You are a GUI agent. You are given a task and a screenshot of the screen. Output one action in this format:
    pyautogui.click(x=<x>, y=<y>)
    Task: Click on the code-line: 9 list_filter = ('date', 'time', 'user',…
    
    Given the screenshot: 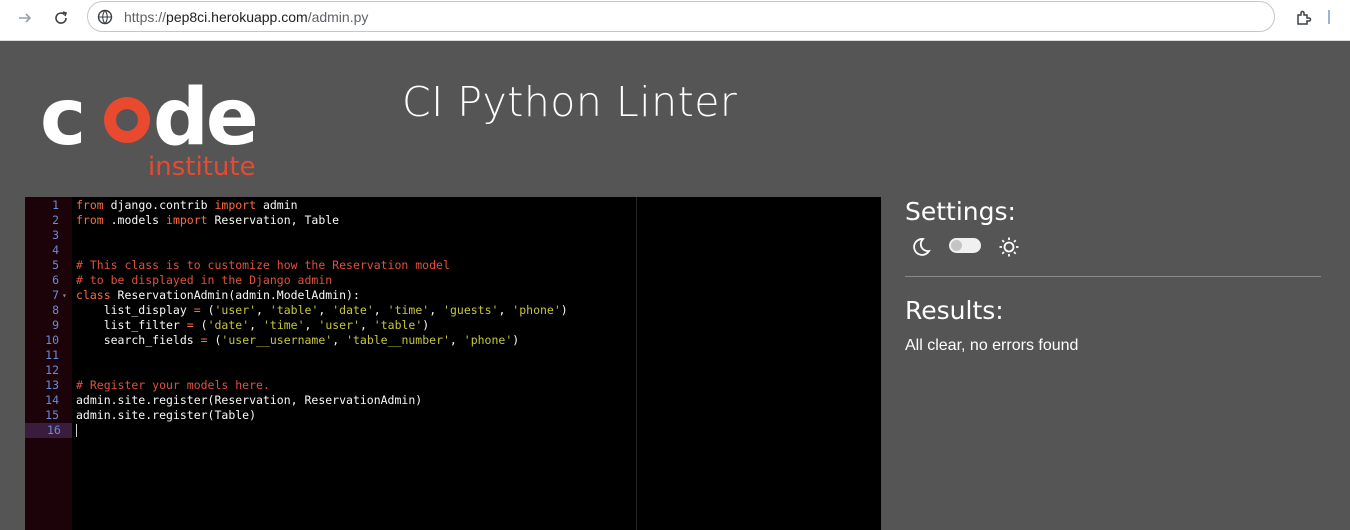 What is the action you would take?
    pyautogui.click(x=453, y=325)
    